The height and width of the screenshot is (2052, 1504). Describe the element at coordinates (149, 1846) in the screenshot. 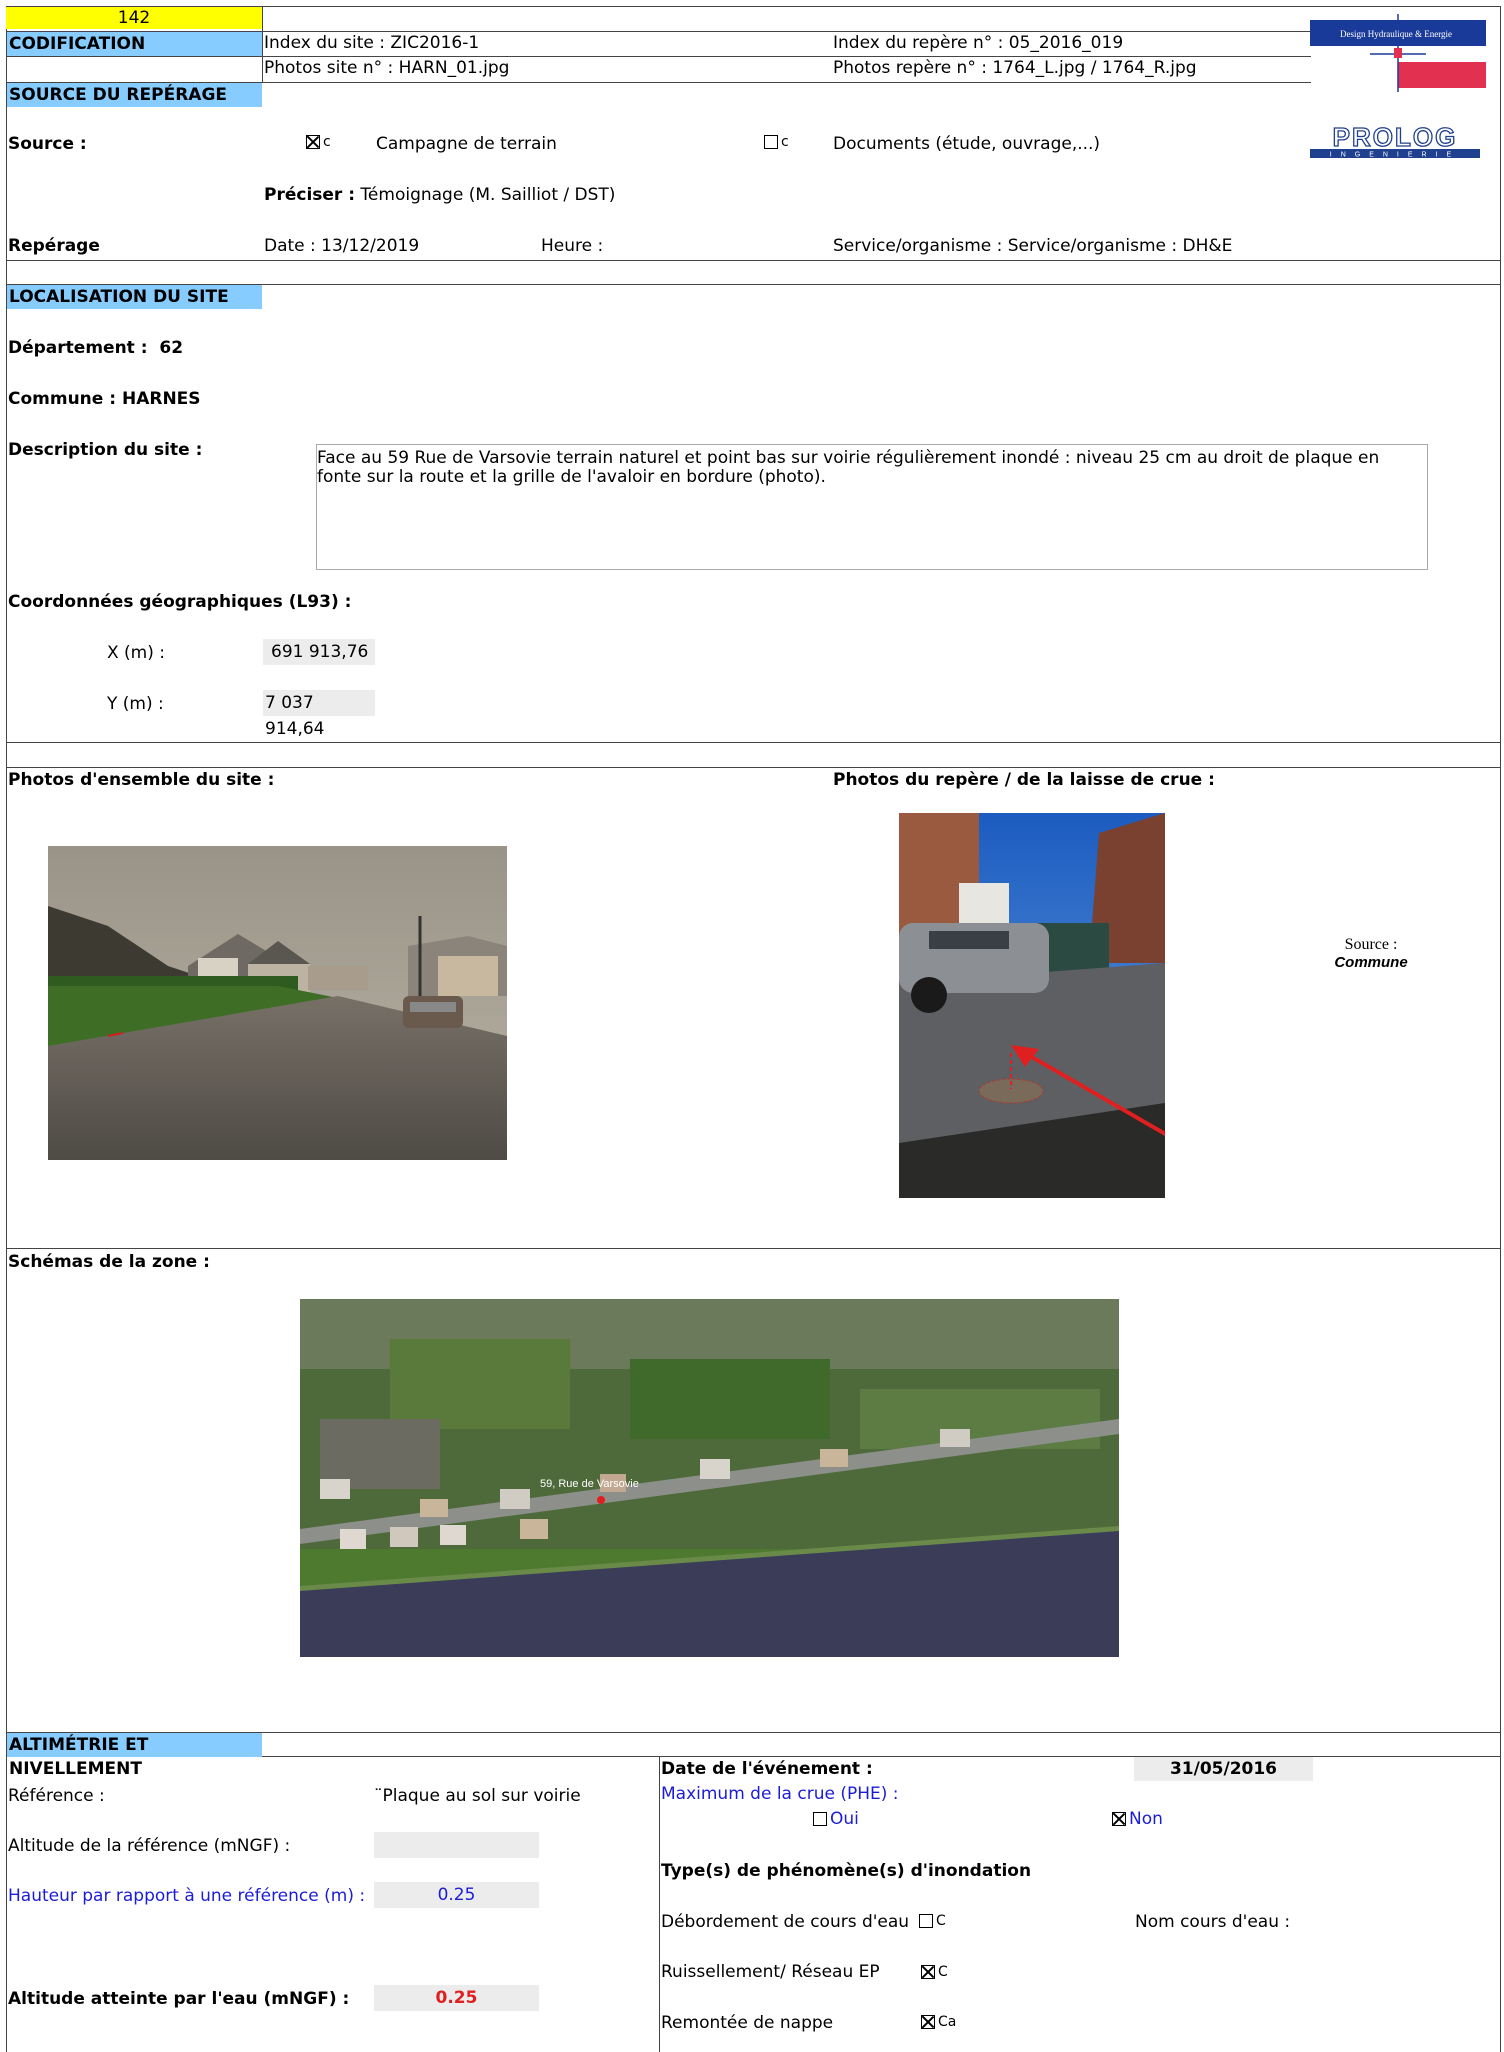

I see `alt-ref-label: Altitude de la référence (mNGF) :` at that location.